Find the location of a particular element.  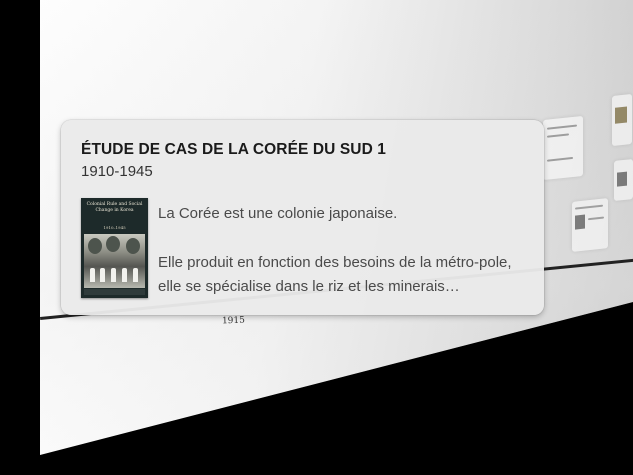

axis-tick-label: 1915 is located at coordinates (233, 321).